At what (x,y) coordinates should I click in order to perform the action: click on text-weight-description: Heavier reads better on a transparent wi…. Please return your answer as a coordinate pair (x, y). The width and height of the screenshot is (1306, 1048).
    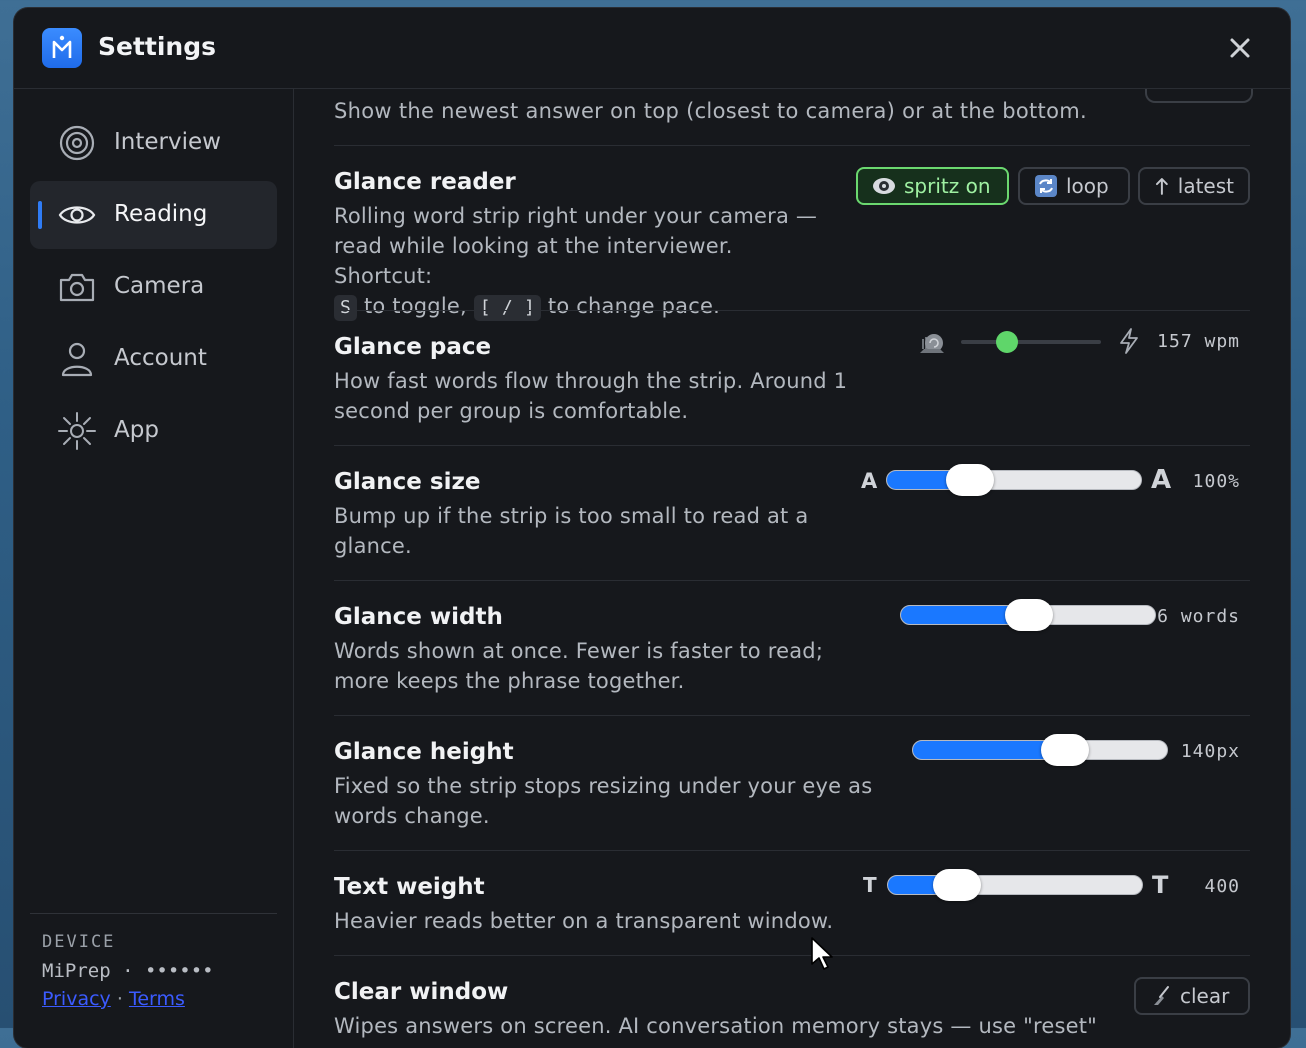
    Looking at the image, I should click on (584, 921).